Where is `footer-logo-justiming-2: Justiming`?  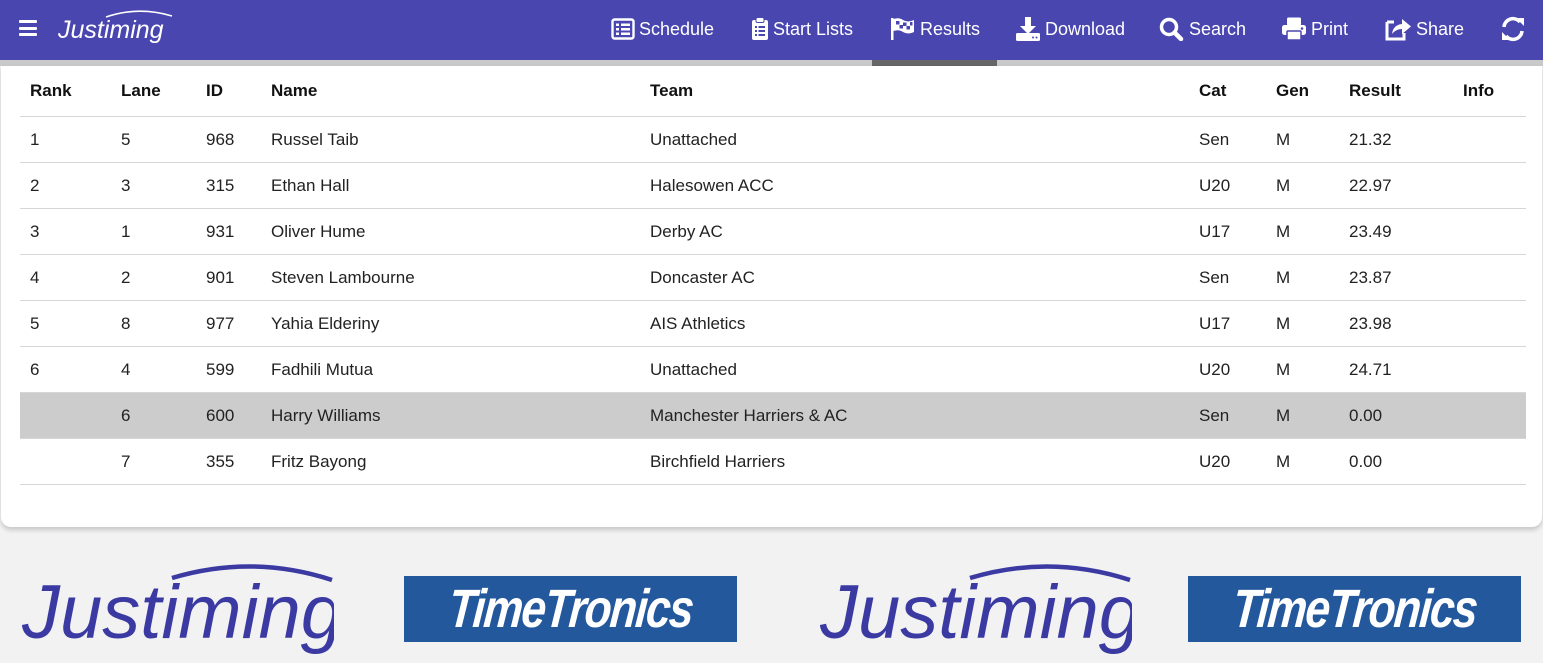
footer-logo-justiming-2: Justiming is located at coordinates (976, 609).